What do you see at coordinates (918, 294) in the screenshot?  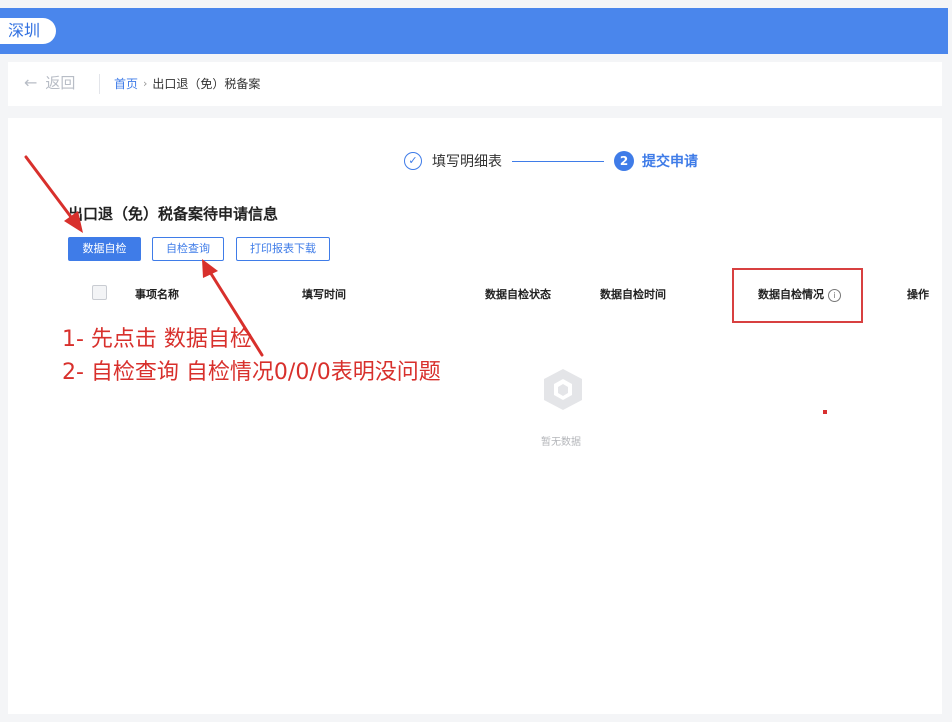 I see `column-header-actions: 操作` at bounding box center [918, 294].